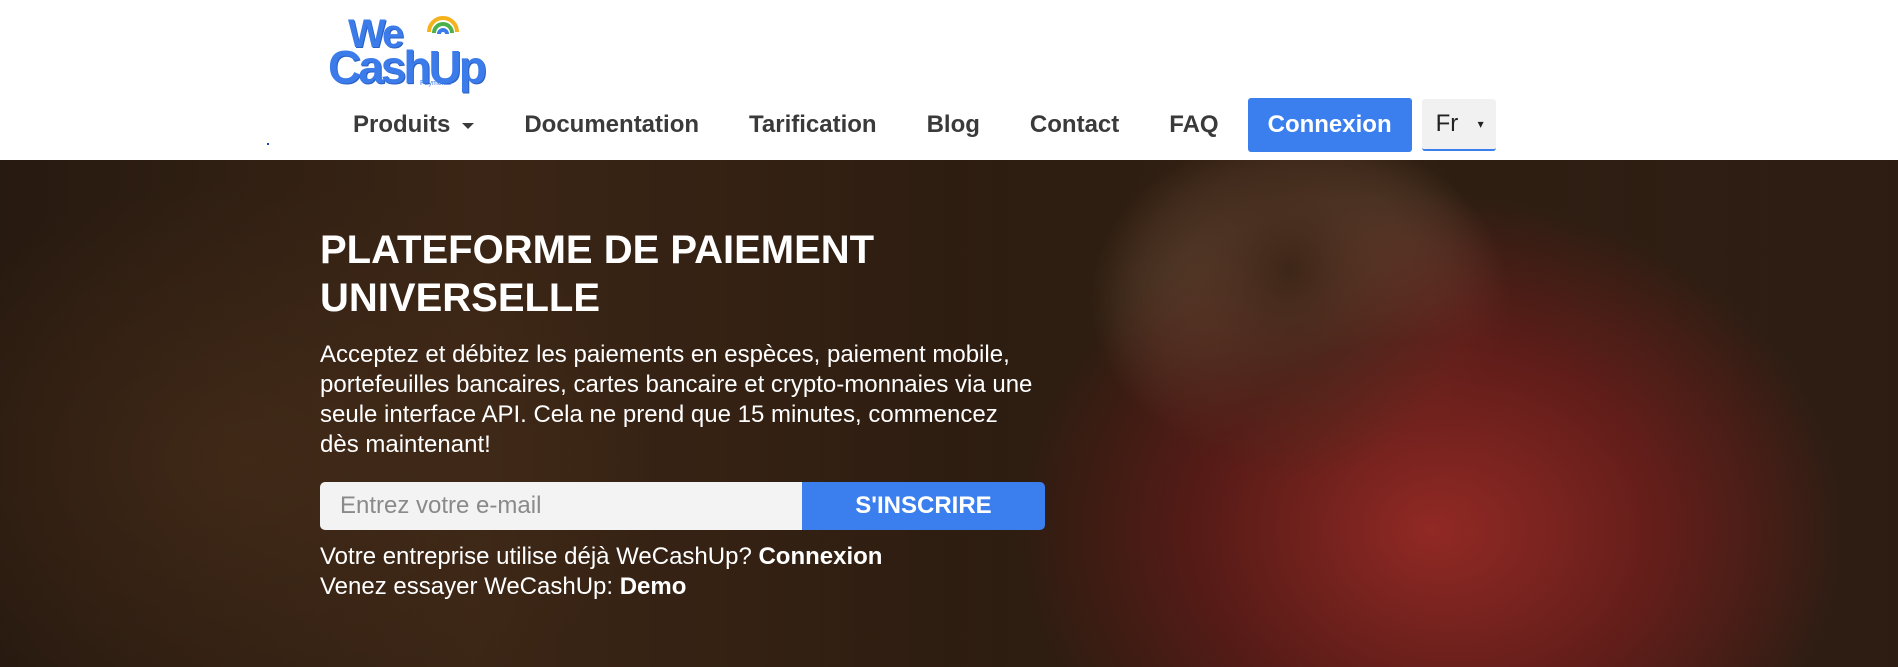 The width and height of the screenshot is (1898, 667). I want to click on existing-customer-text: Votre entreprise utilise déjà WeCashUp?, so click(536, 556).